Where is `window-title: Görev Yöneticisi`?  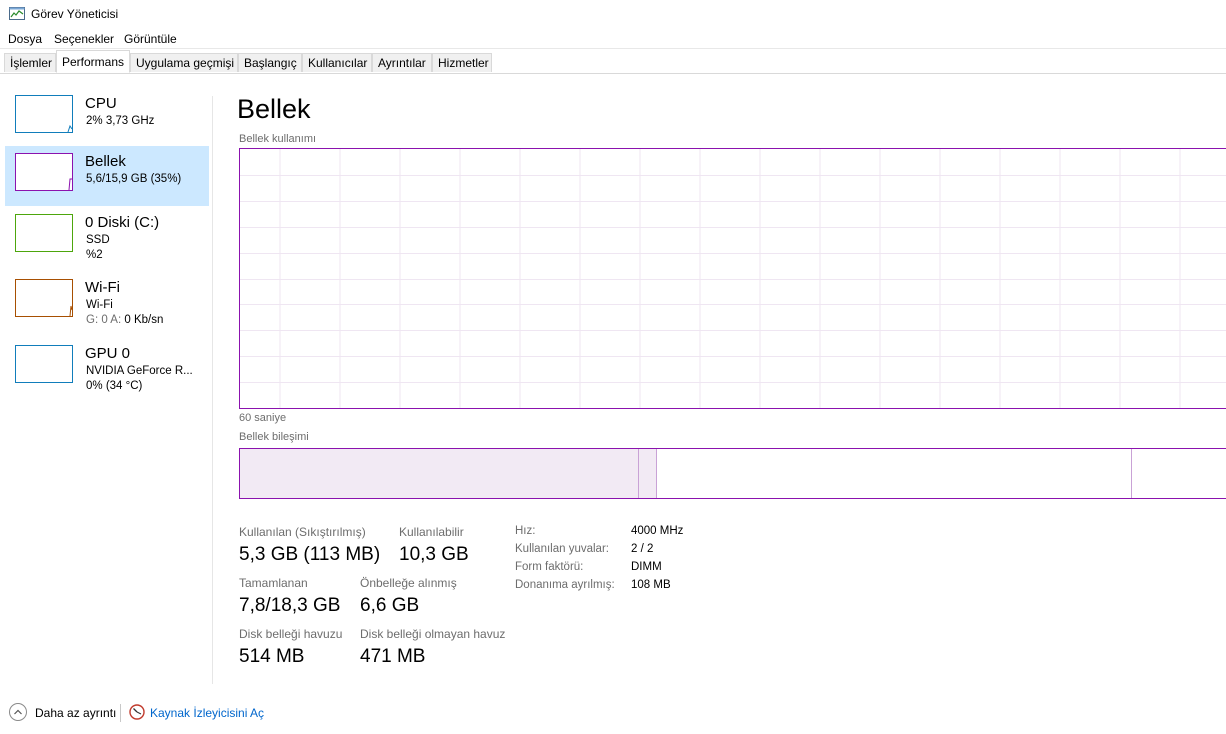 window-title: Görev Yöneticisi is located at coordinates (75, 14).